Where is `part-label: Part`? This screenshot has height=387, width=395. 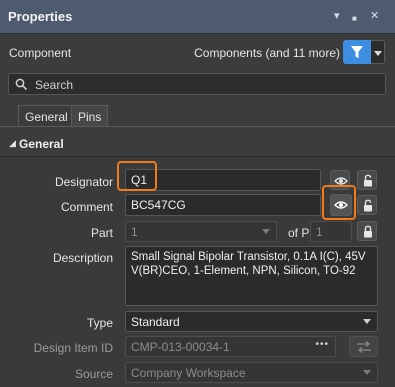
part-label: Part is located at coordinates (101, 233).